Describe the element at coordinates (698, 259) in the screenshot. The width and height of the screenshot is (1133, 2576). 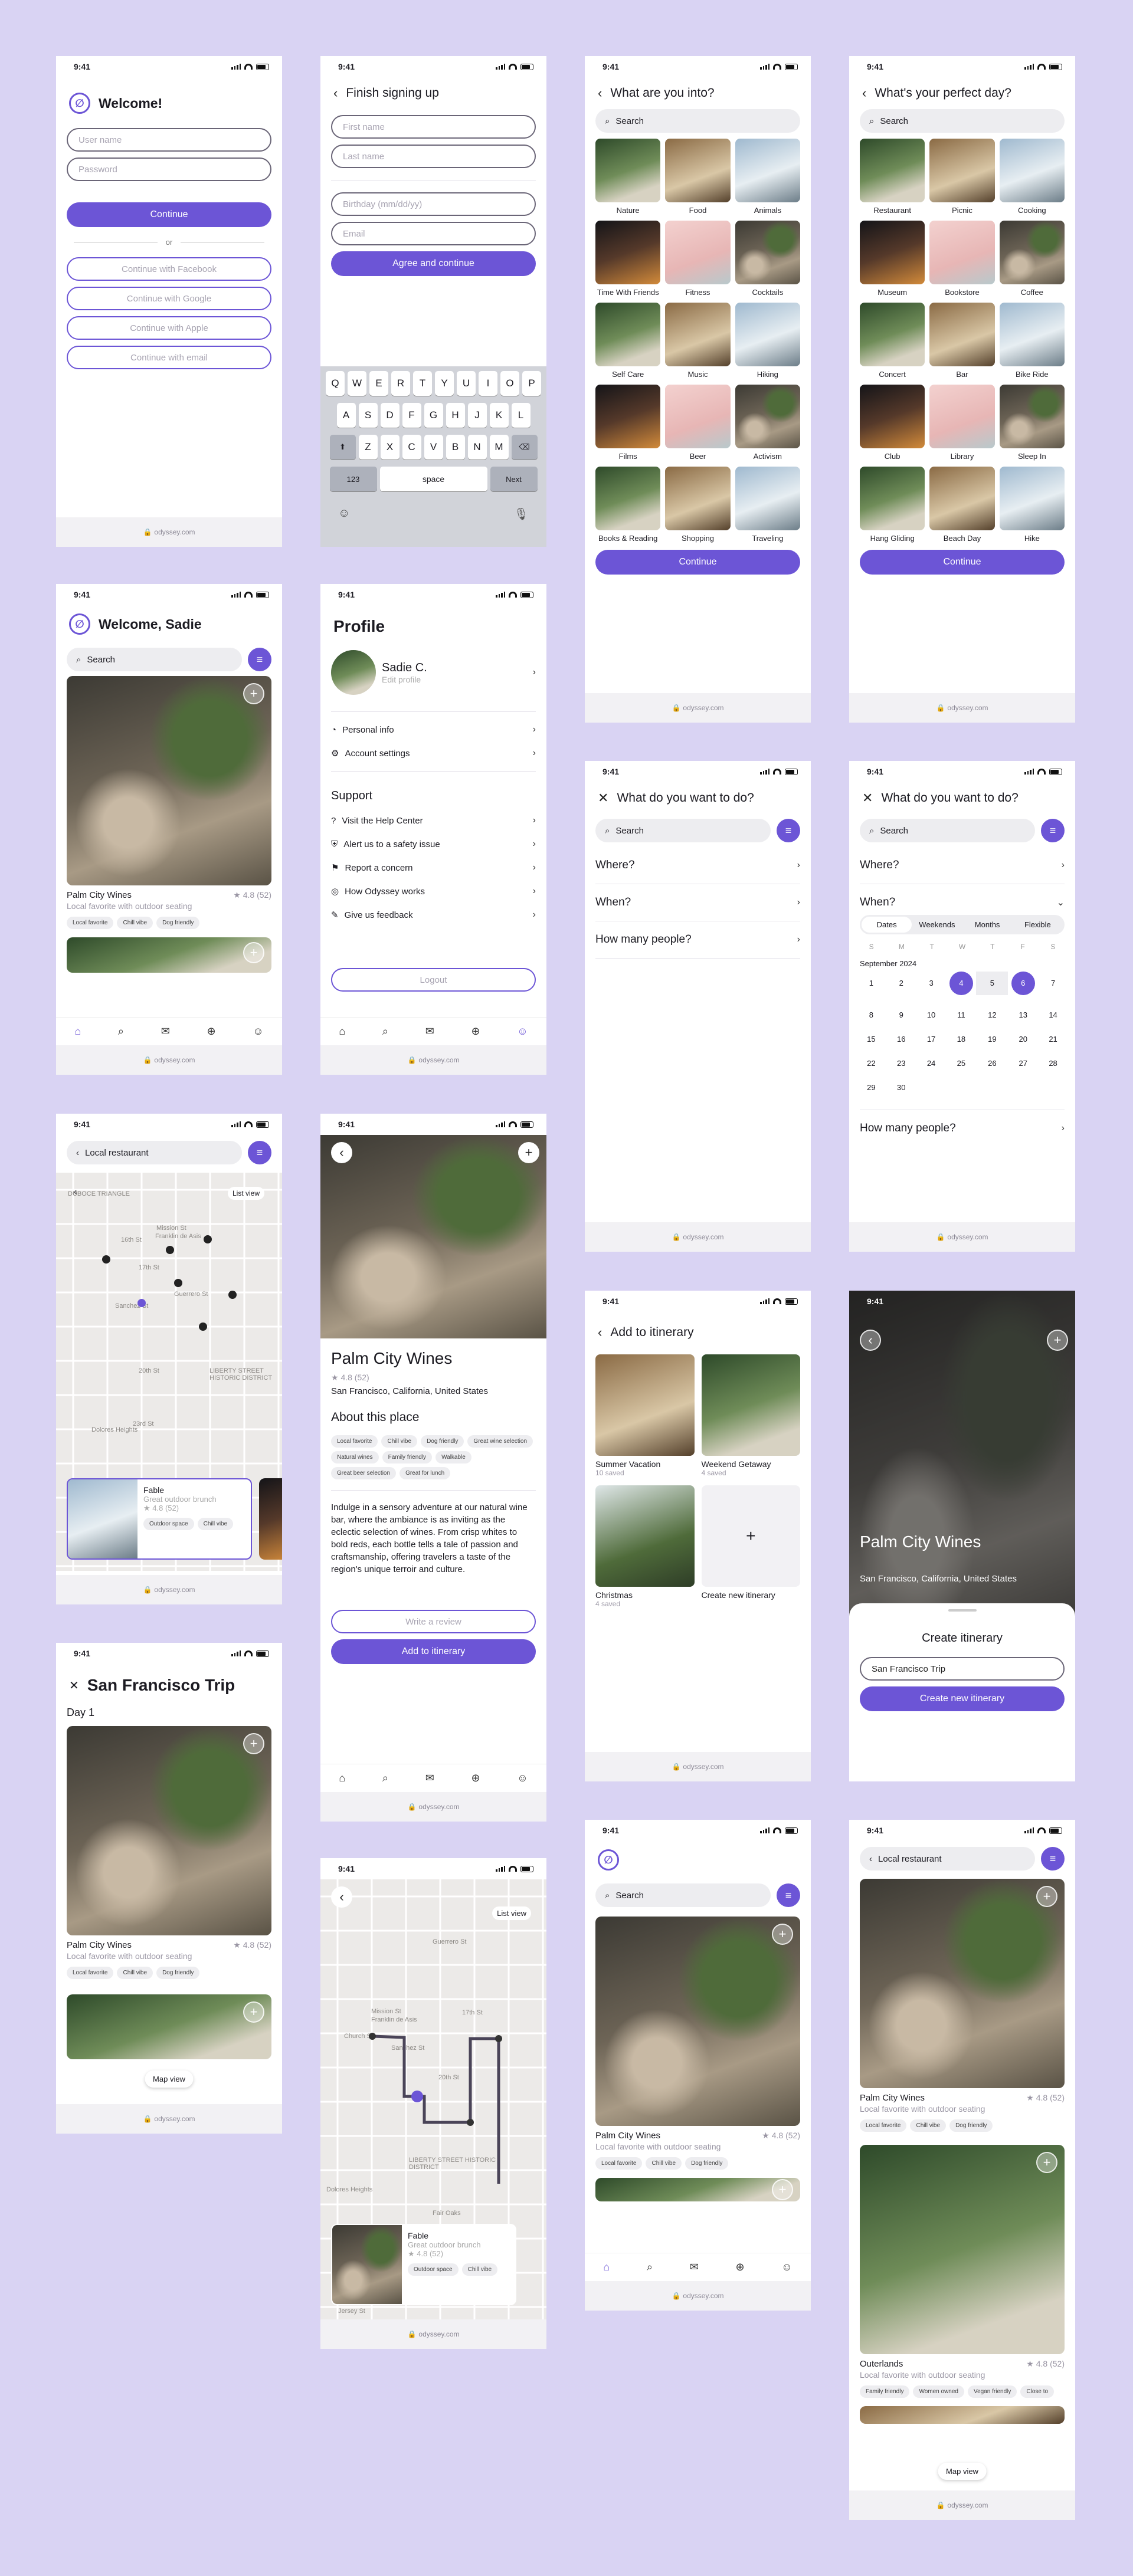
I see `category-tile: Fitness` at that location.